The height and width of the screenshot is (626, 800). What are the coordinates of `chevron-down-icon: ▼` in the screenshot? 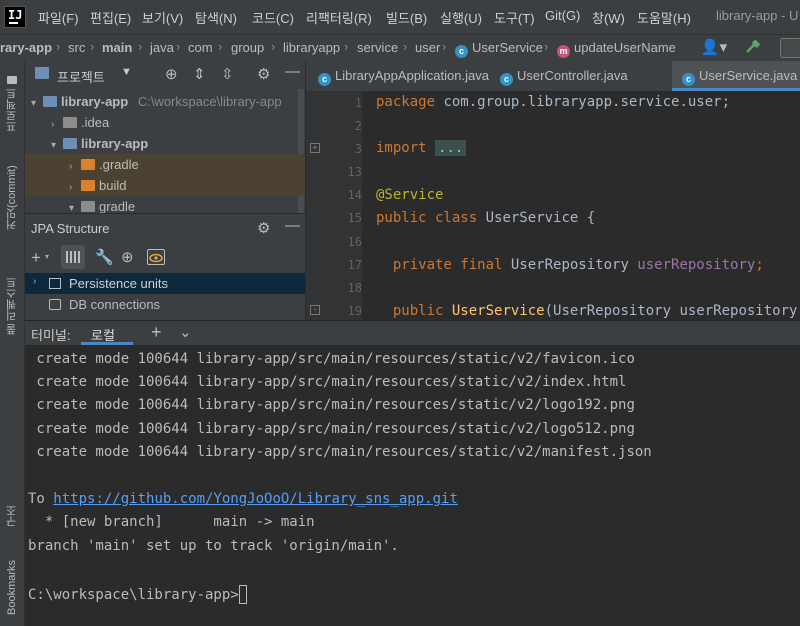 It's located at (126, 72).